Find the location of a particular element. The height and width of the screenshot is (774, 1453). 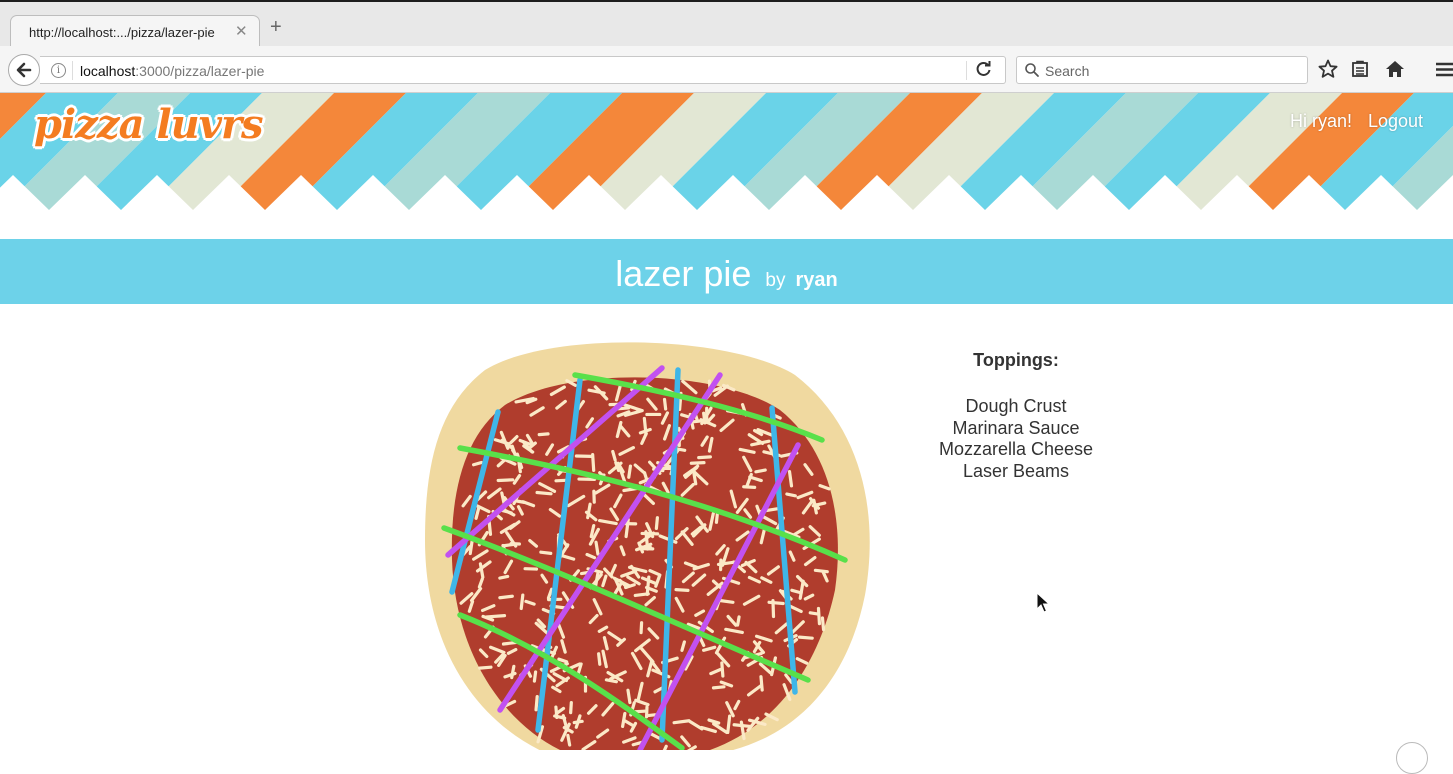

url-host: localhost is located at coordinates (107, 71).